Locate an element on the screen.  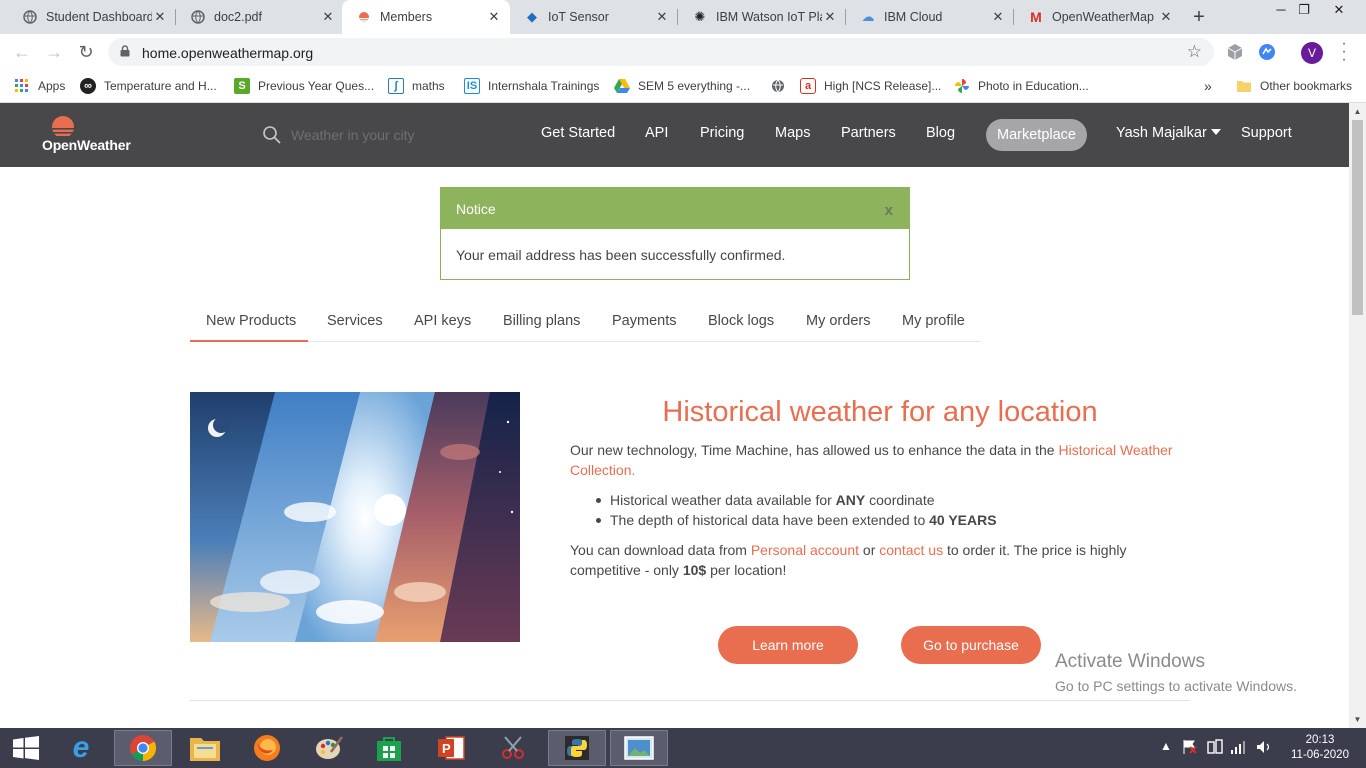
bookmark-item: ʃ maths is located at coordinates (416, 86).